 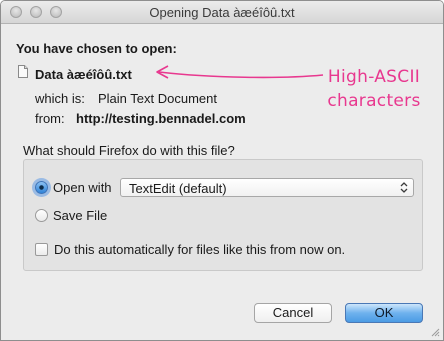 What do you see at coordinates (374, 101) in the screenshot?
I see `annotation-line-2: characters` at bounding box center [374, 101].